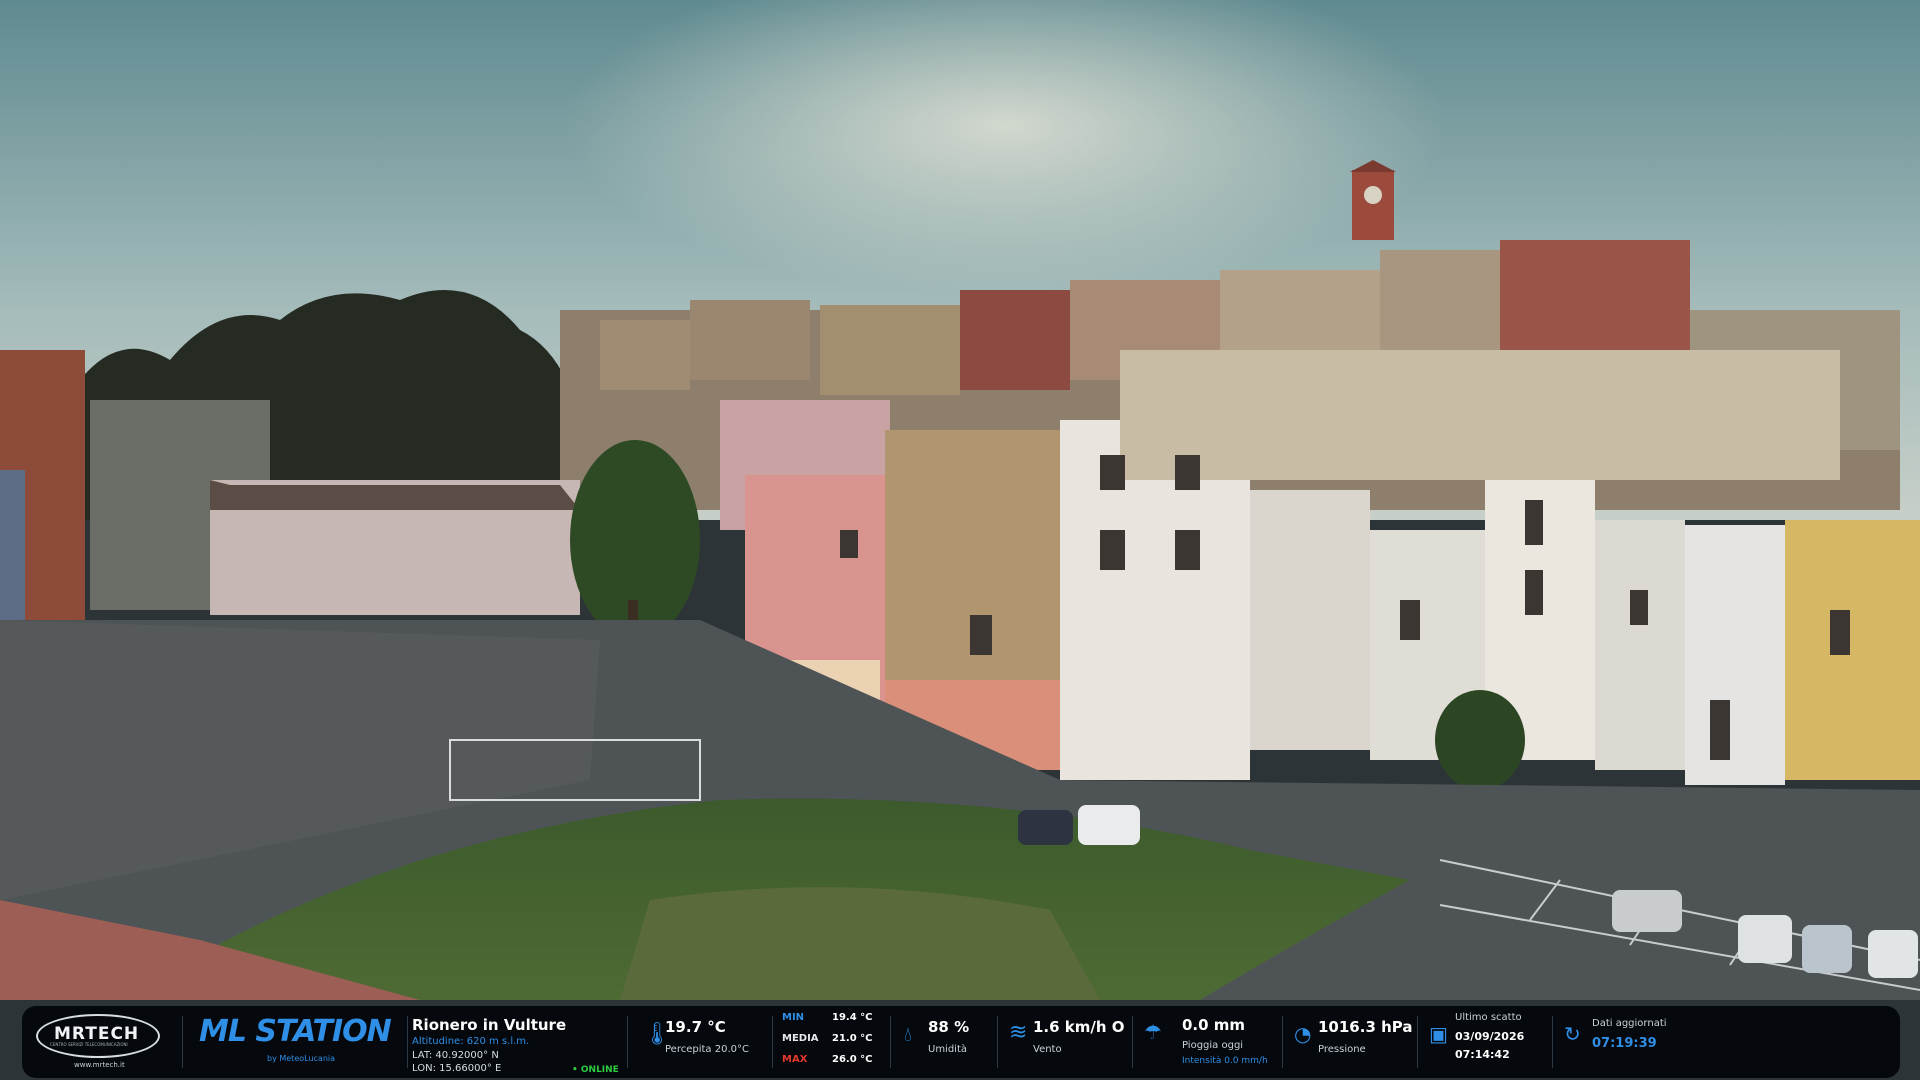 The width and height of the screenshot is (1920, 1080). I want to click on snapshot-label: Ultimo scatto, so click(1488, 1017).